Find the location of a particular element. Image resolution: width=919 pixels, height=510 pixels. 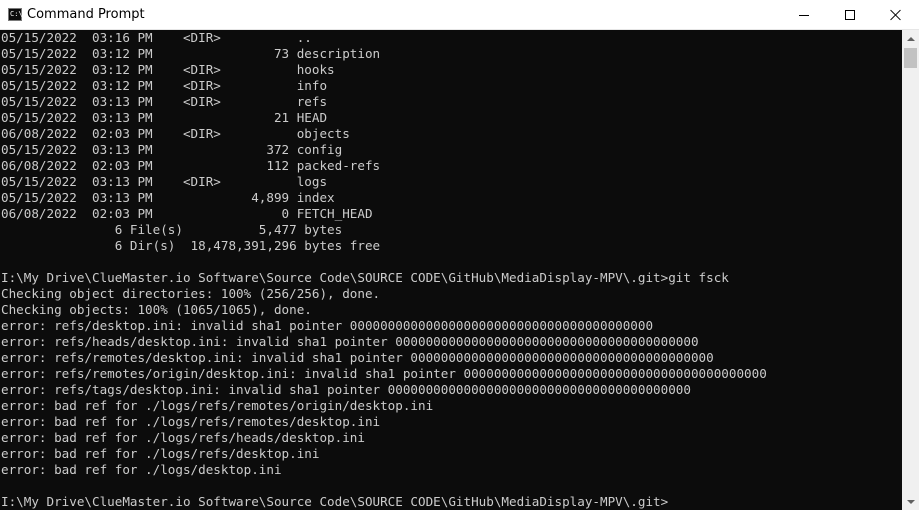

scroll-down-button is located at coordinates (910, 501).